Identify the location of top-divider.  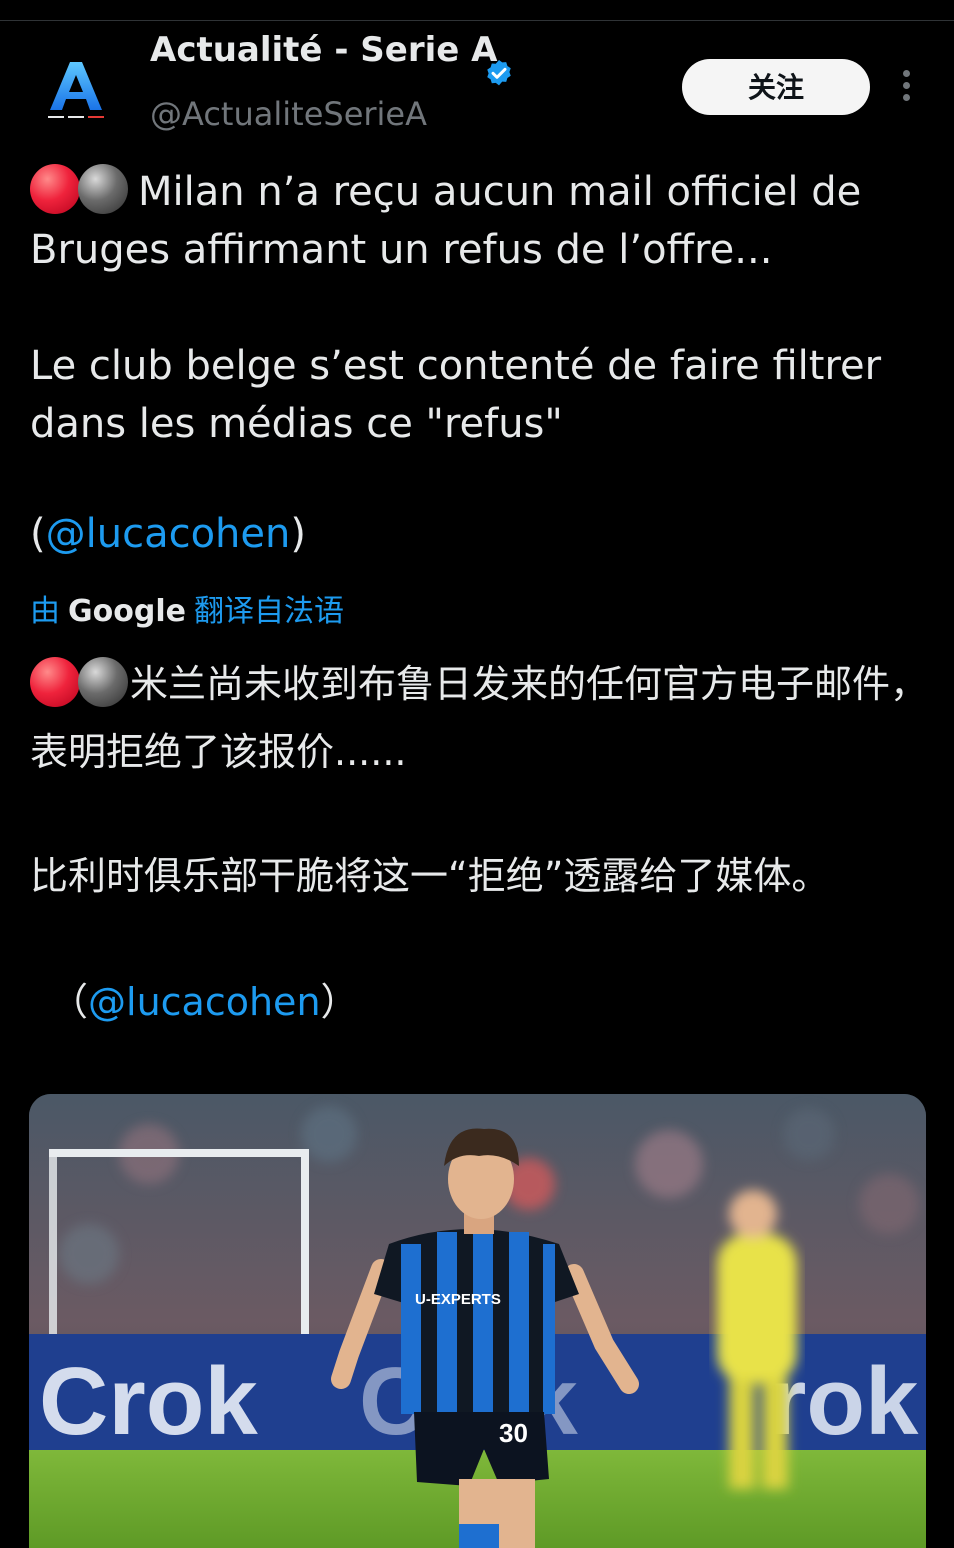
(477, 10).